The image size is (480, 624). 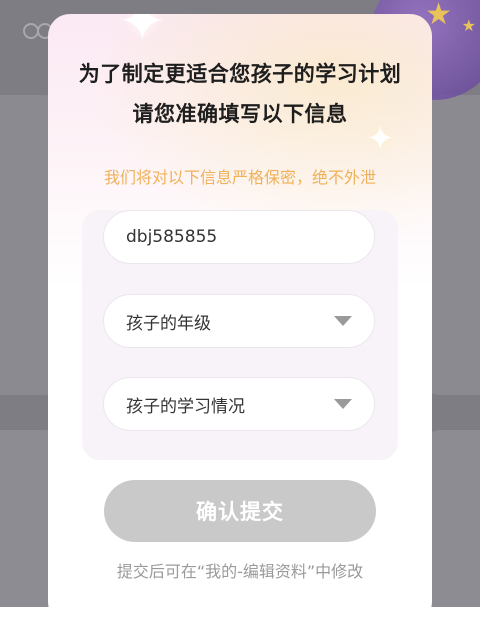 What do you see at coordinates (240, 511) in the screenshot?
I see `submit-button: 确认提交` at bounding box center [240, 511].